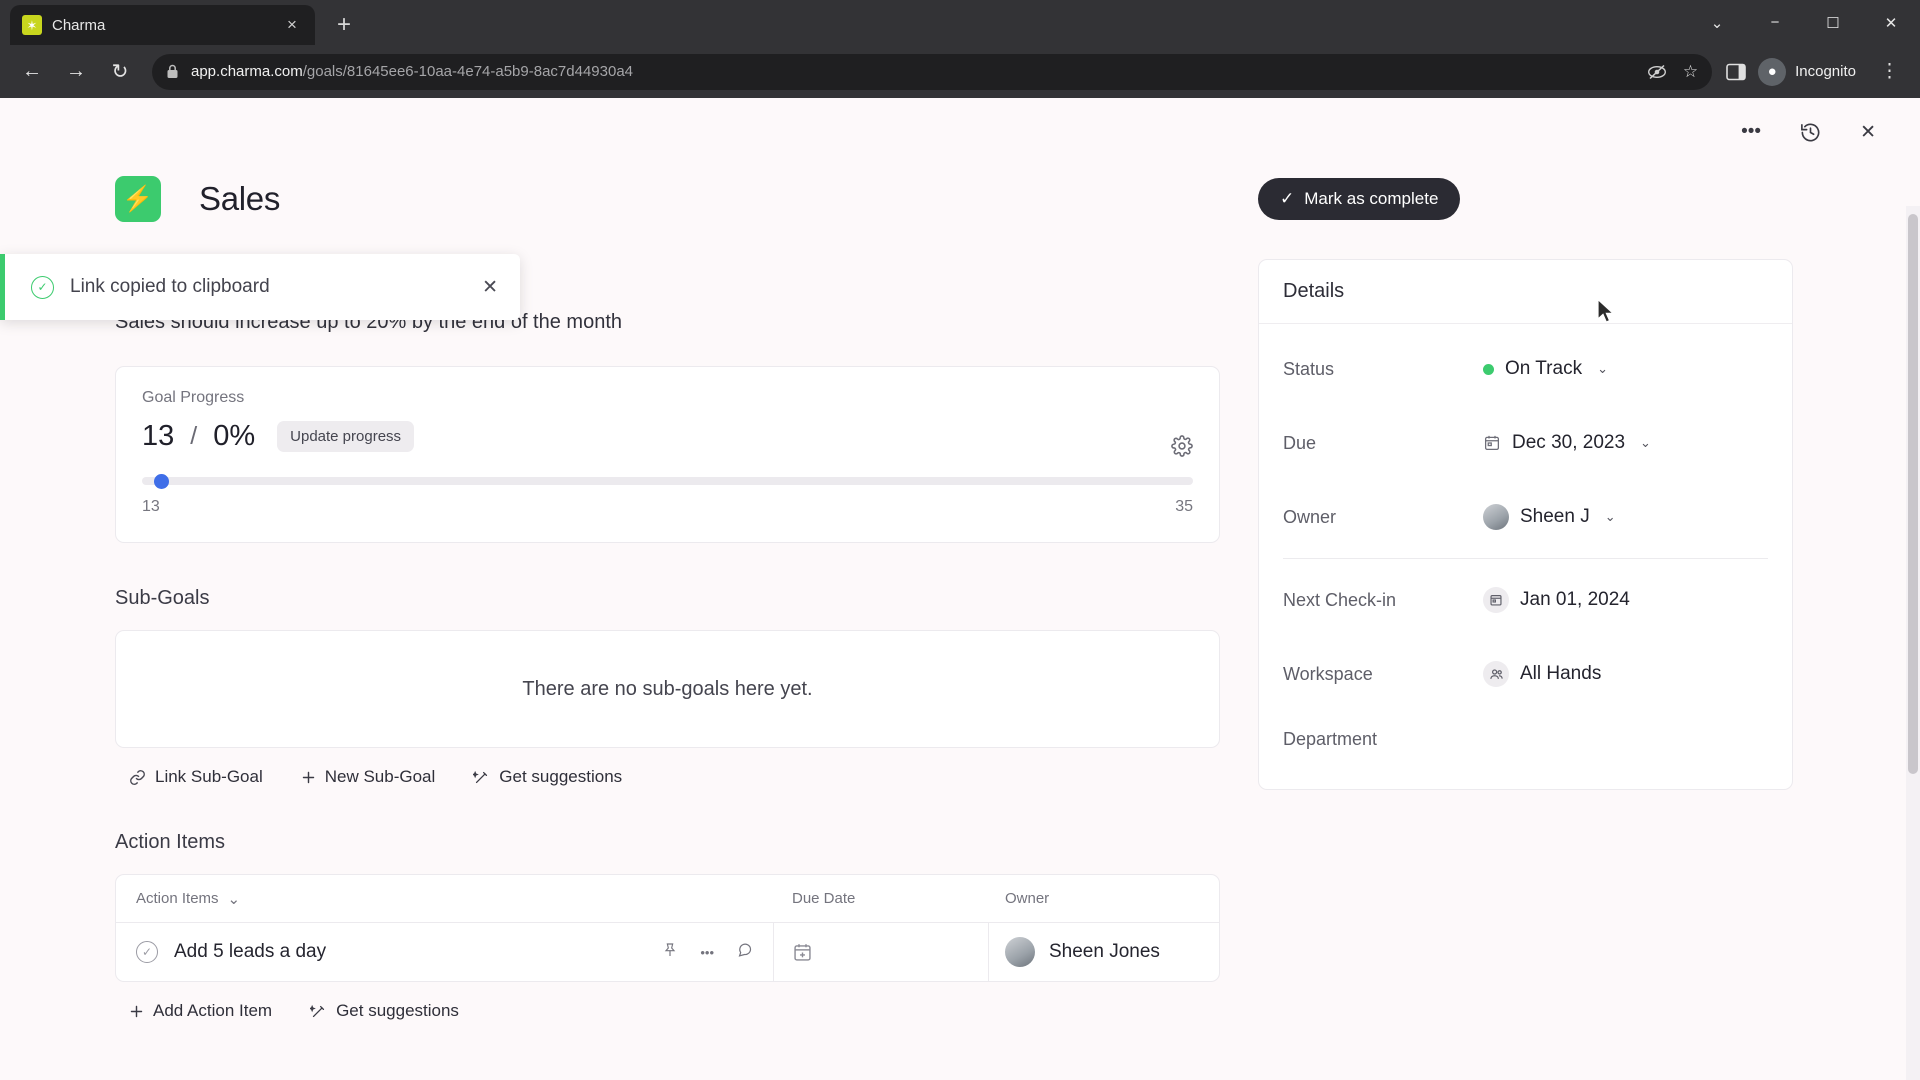 The width and height of the screenshot is (1920, 1080). What do you see at coordinates (1868, 132) in the screenshot?
I see `close-panel-icon: ✕` at bounding box center [1868, 132].